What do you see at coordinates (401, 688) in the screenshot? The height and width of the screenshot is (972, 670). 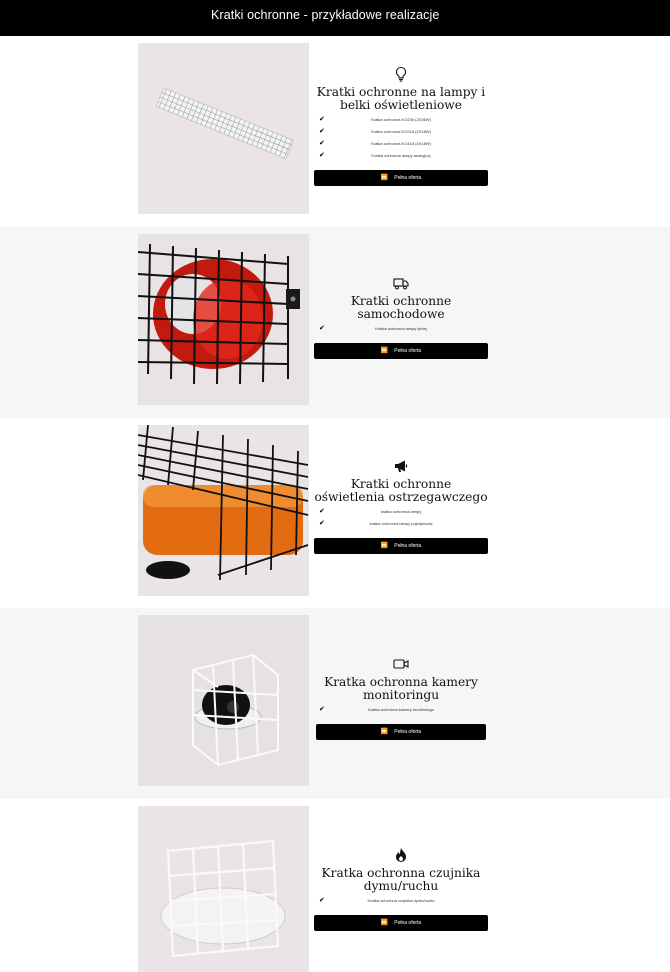 I see `section-title: Kratka ochronna kamery monitoringu` at bounding box center [401, 688].